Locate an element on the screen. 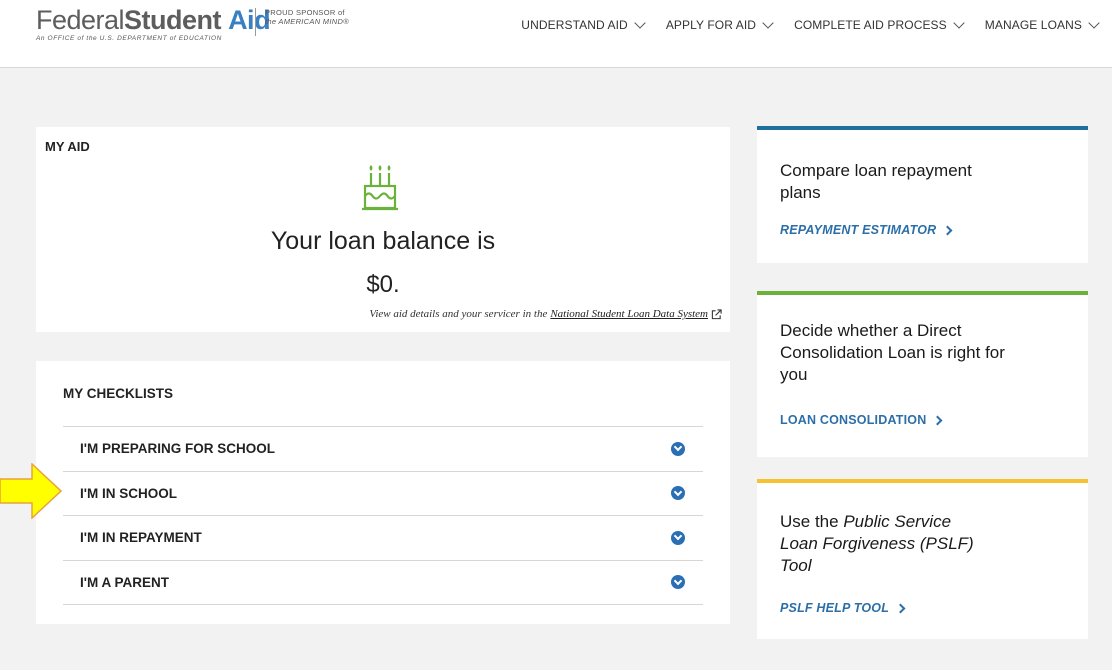 This screenshot has width=1112, height=670. nav-complete-aid-process: COMPLETE AID PROCESS is located at coordinates (879, 24).